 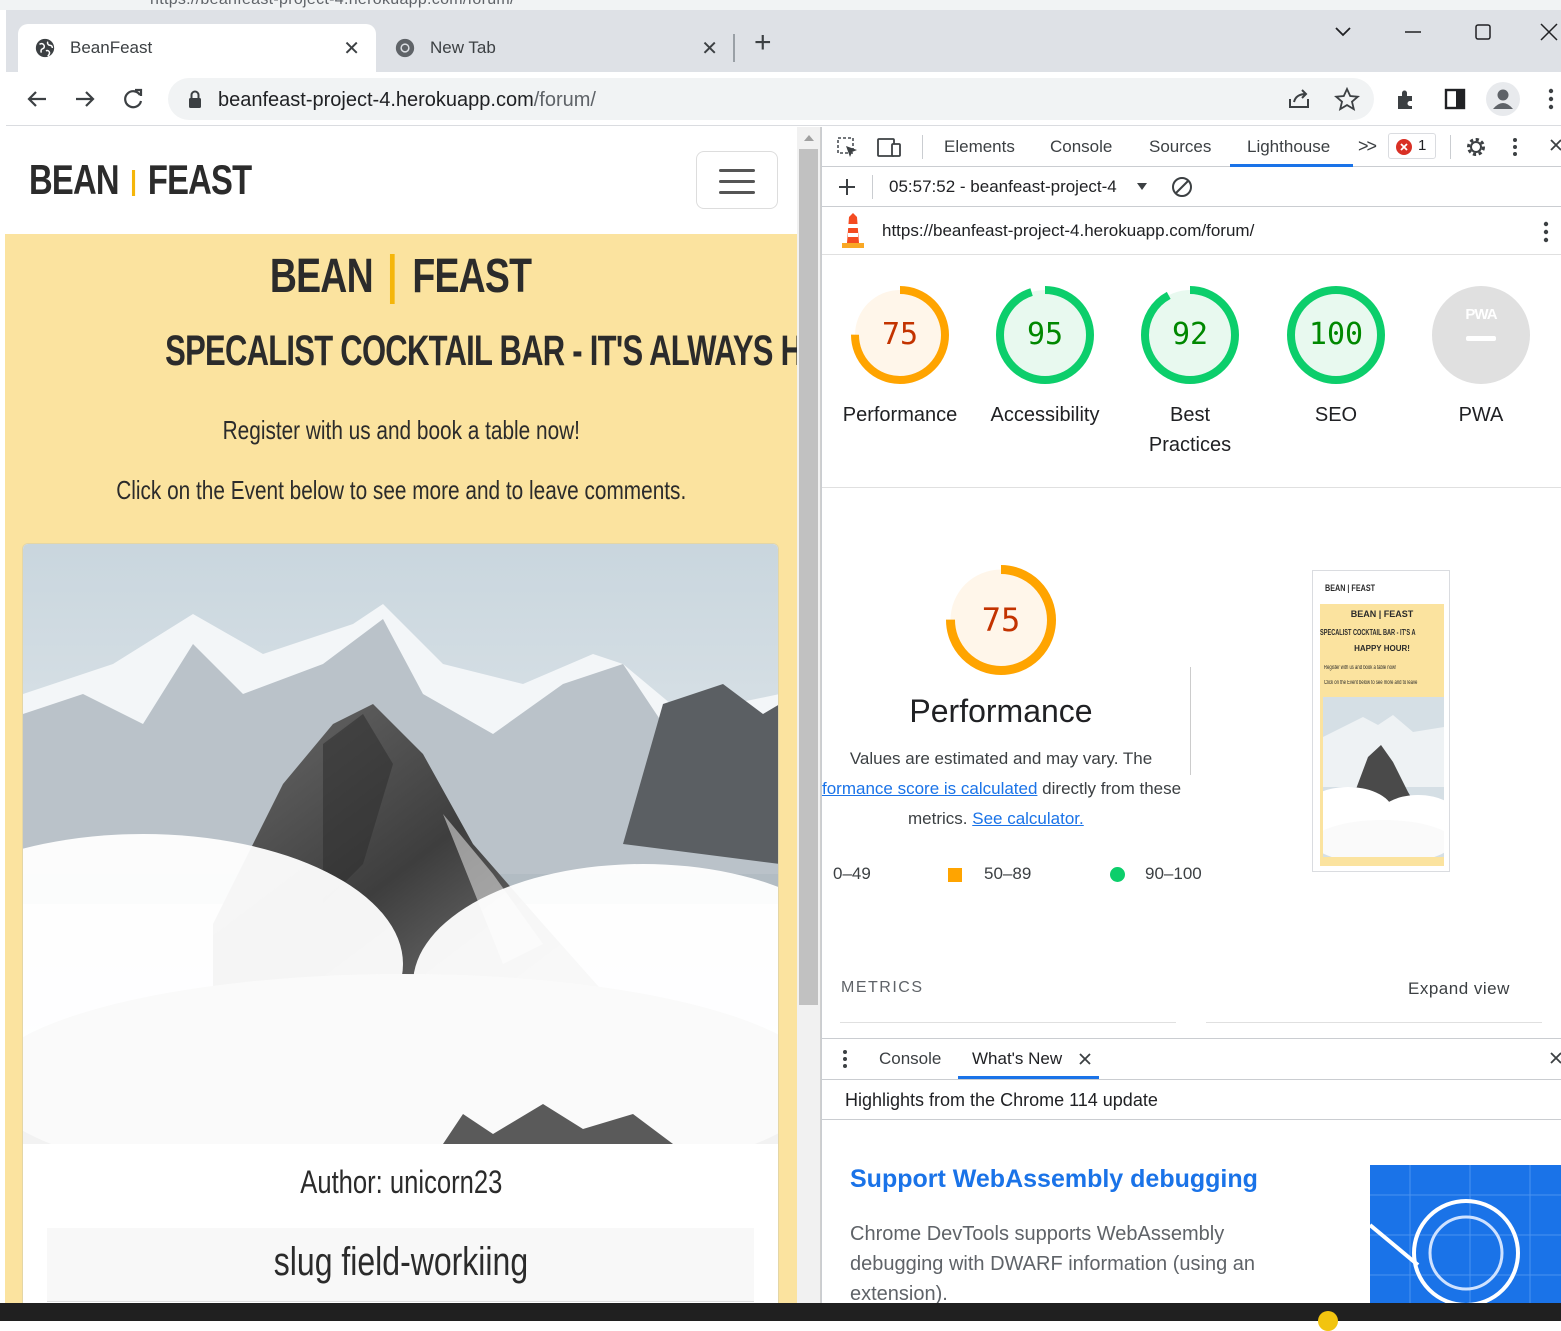 I want to click on hamburger-line, so click(x=737, y=181).